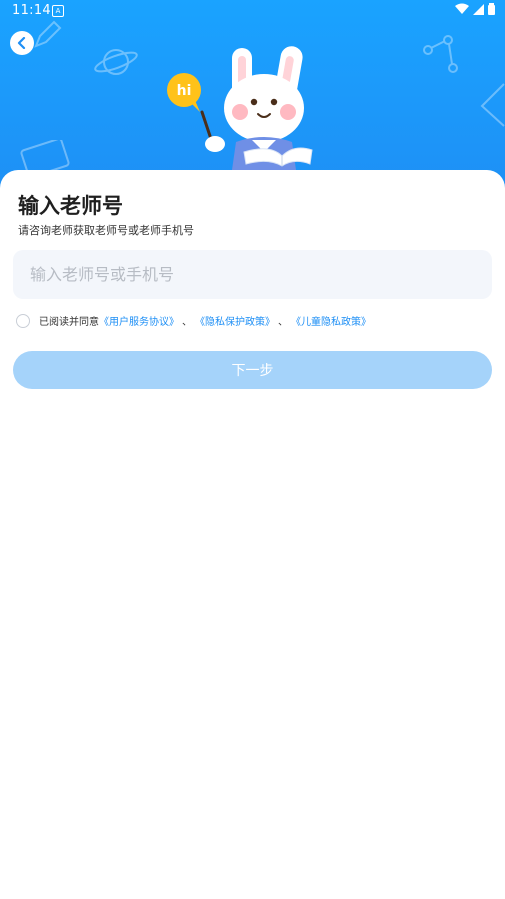  I want to click on page-subtitle: 请咨询老师获取老师号或老师手机号, so click(106, 230).